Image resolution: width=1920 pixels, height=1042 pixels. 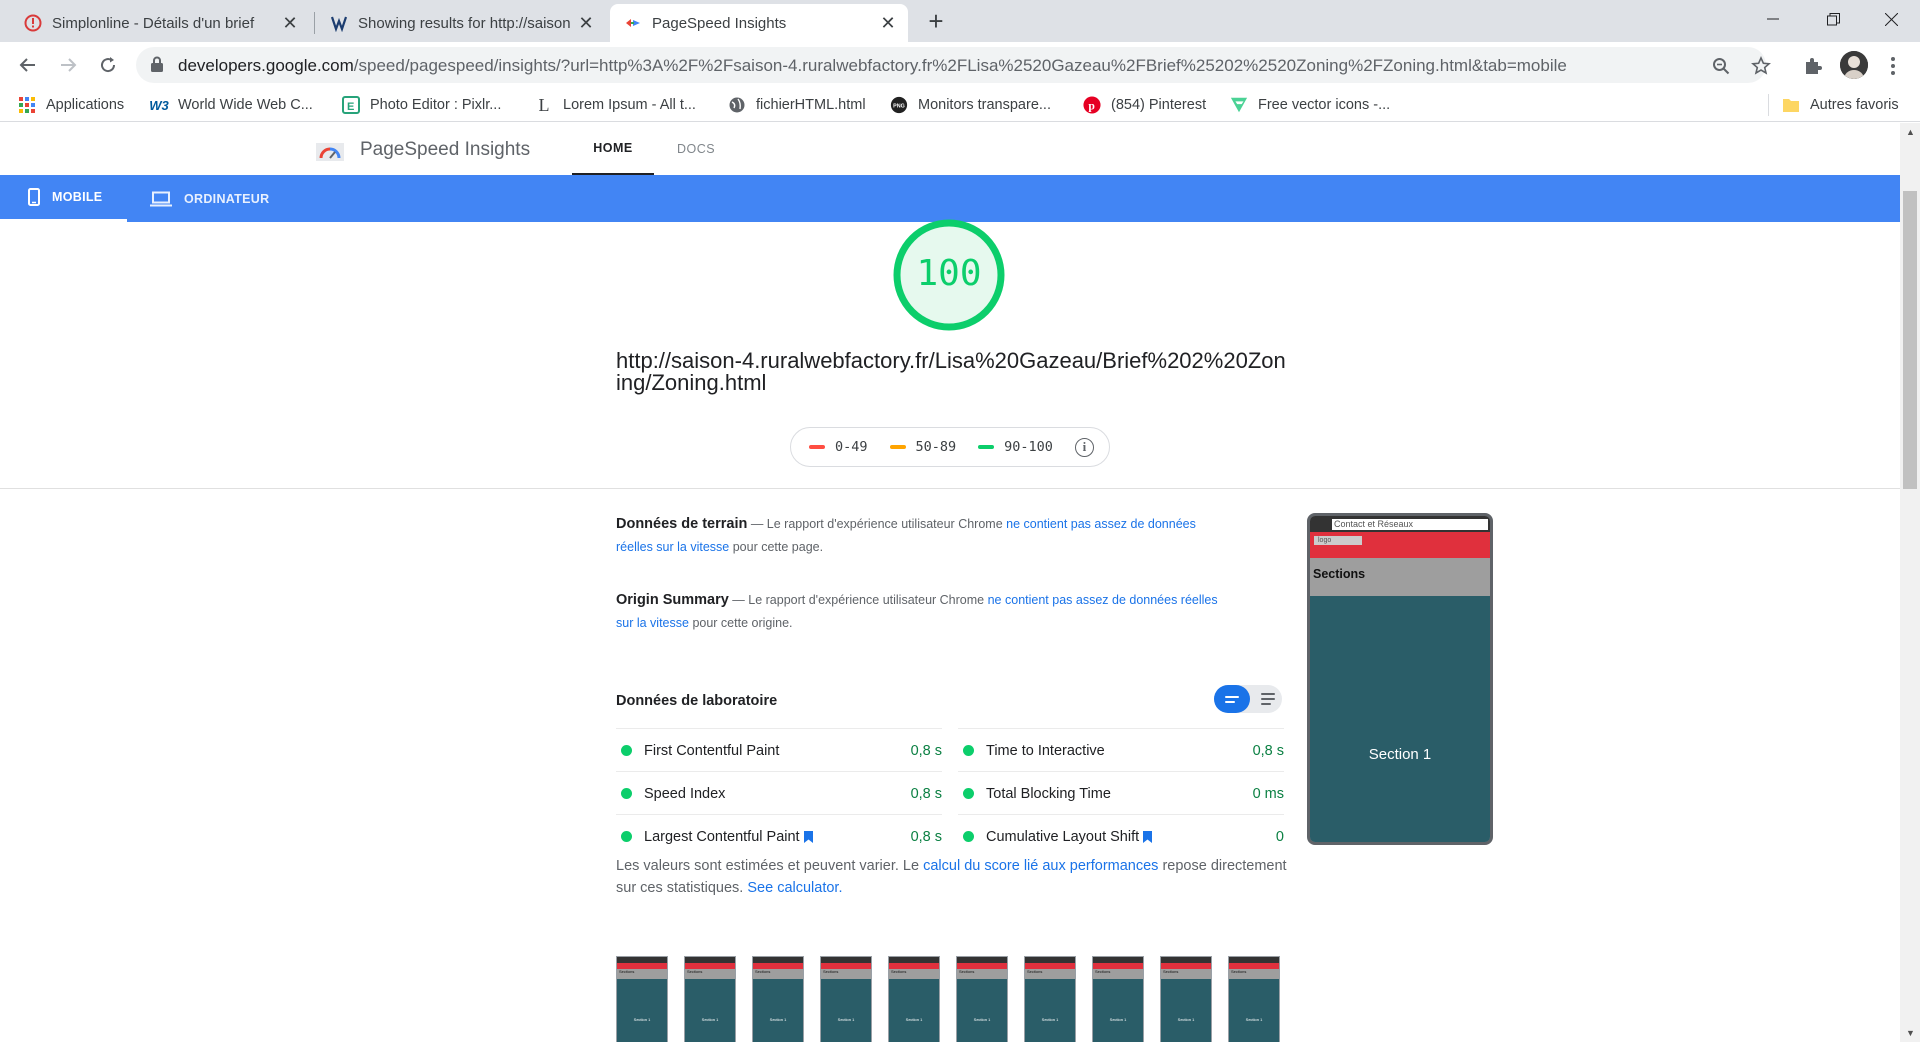 I want to click on close-window-icon, so click(x=1891, y=19).